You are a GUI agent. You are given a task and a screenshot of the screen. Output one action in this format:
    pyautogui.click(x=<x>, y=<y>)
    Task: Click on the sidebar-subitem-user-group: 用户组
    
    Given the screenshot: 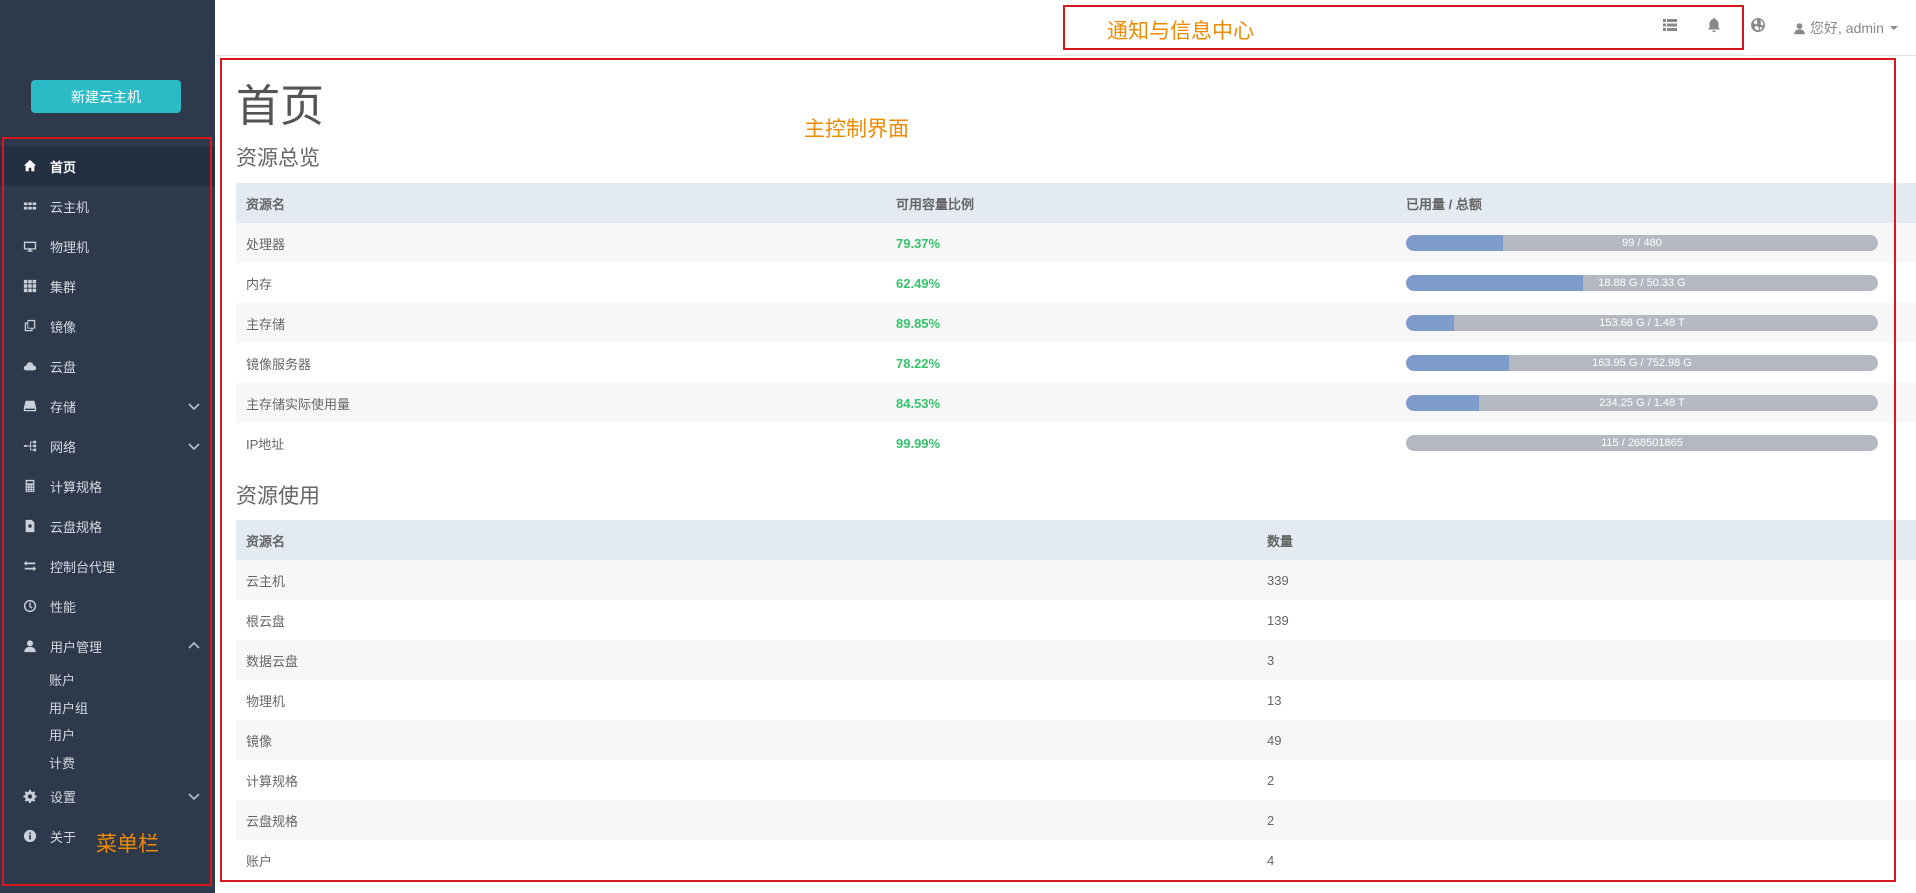 What is the action you would take?
    pyautogui.click(x=107, y=708)
    